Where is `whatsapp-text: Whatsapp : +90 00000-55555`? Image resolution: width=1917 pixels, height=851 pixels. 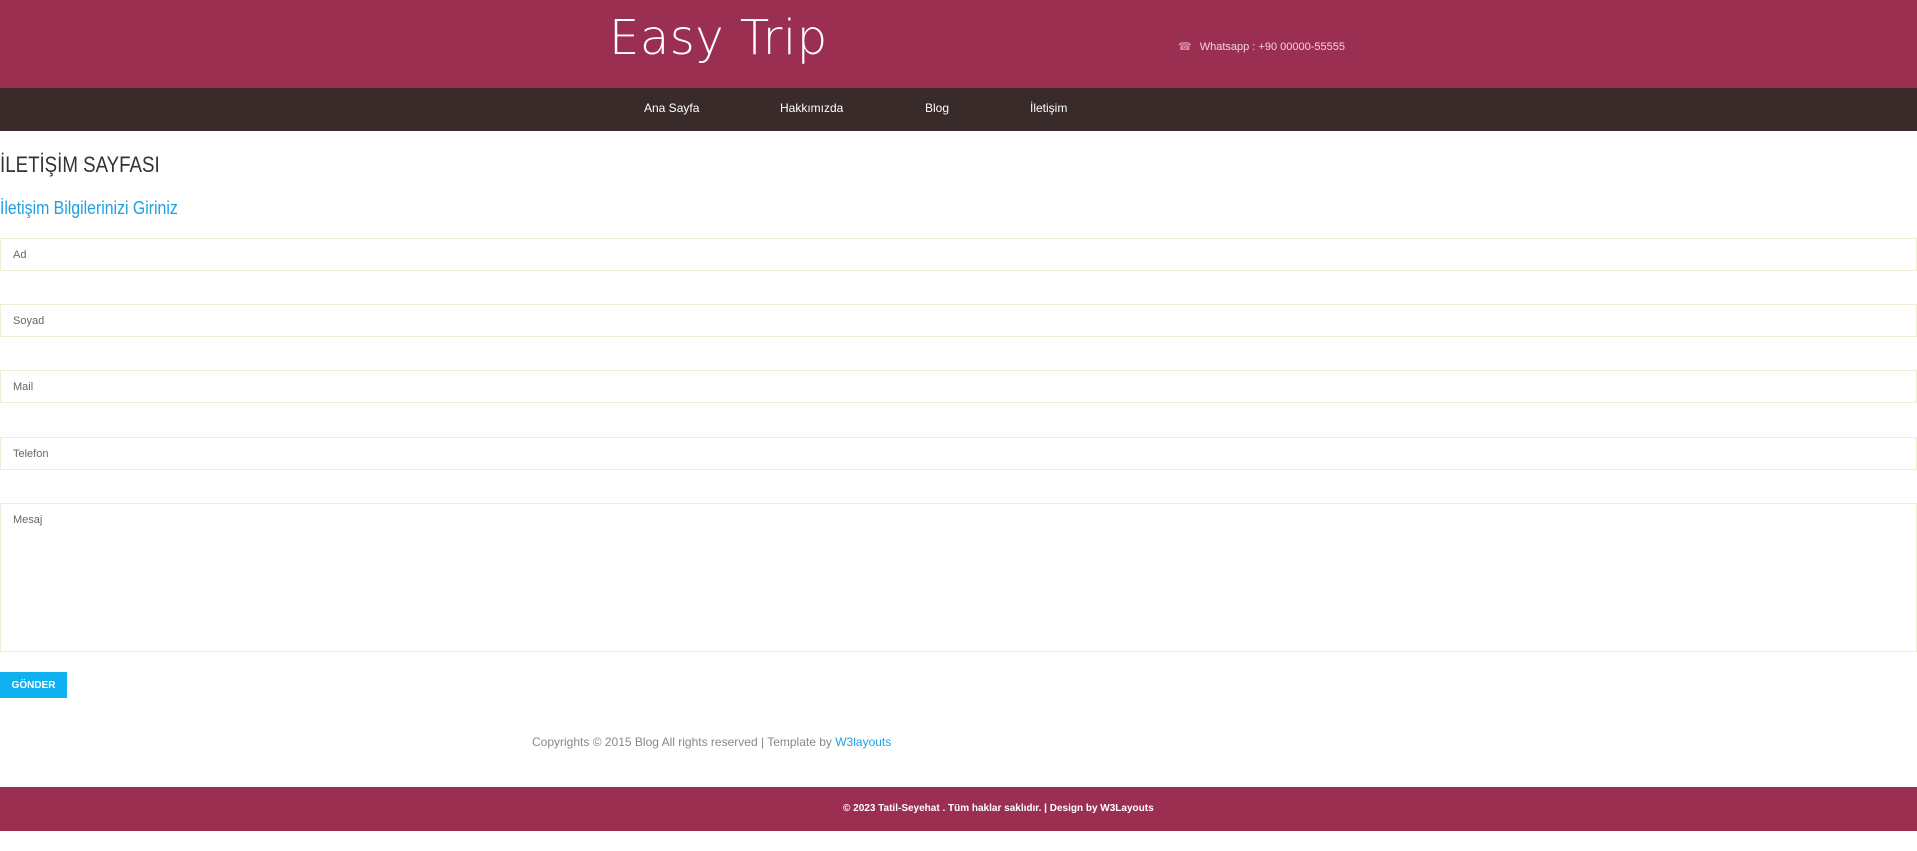
whatsapp-text: Whatsapp : +90 00000-55555 is located at coordinates (1272, 47).